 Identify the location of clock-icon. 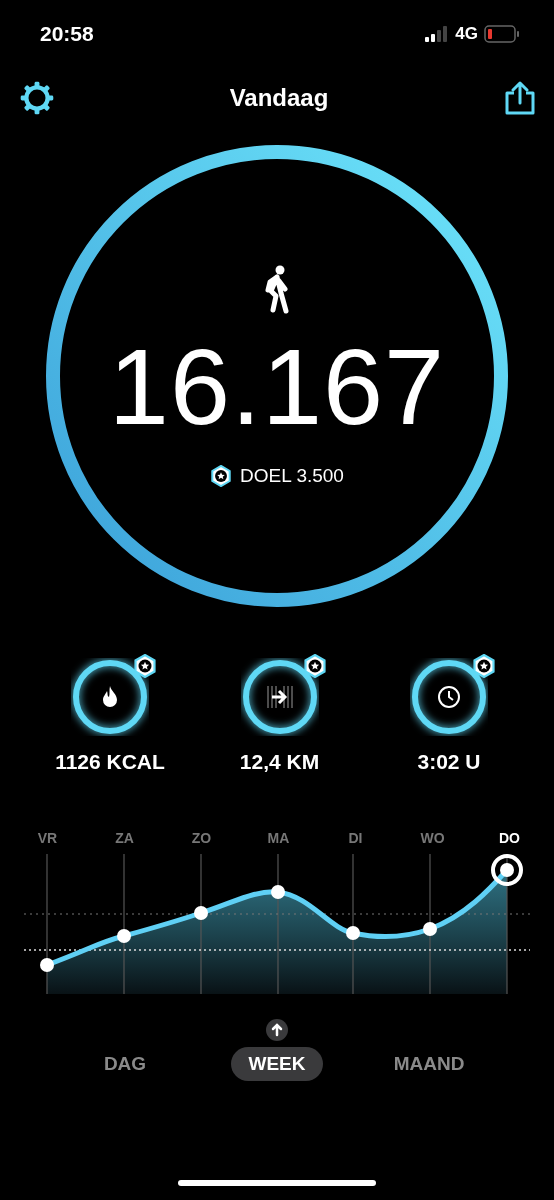
(449, 697).